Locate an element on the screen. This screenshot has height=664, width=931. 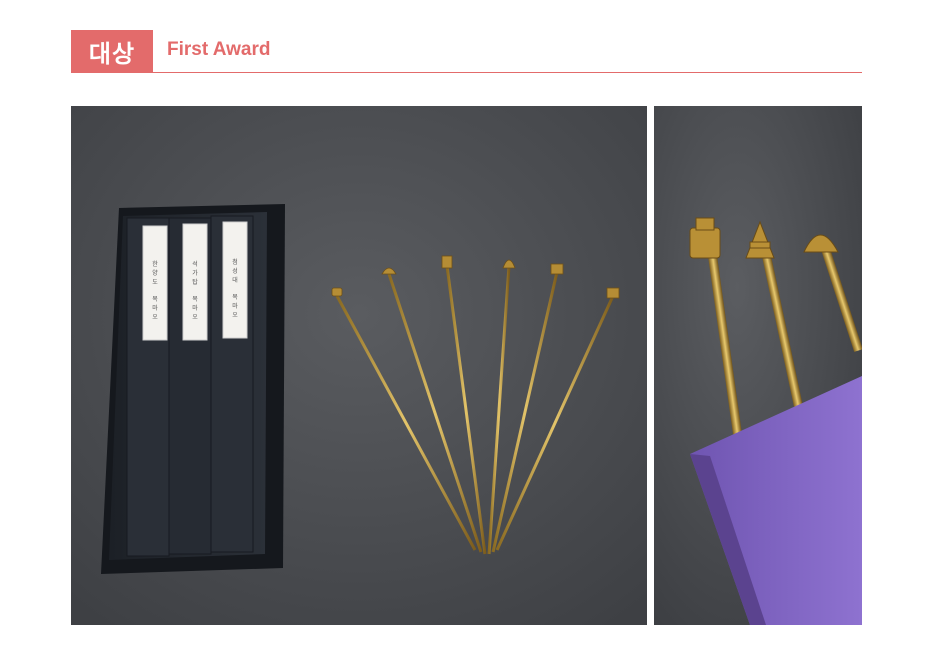
header-divider is located at coordinates (466, 72).